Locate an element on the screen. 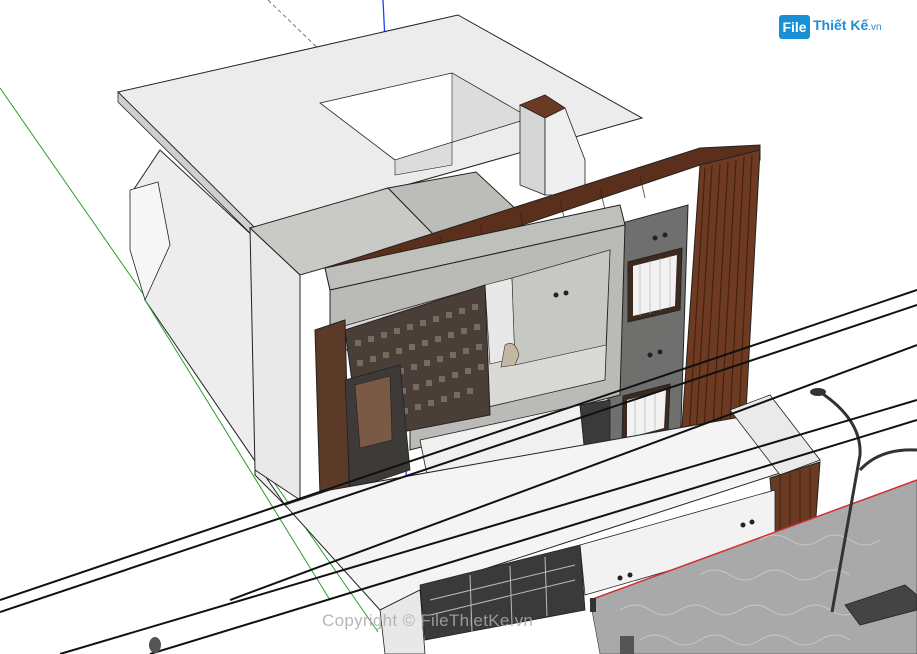 The width and height of the screenshot is (917, 654). logo-text: Thiết Kế.vn is located at coordinates (847, 25).